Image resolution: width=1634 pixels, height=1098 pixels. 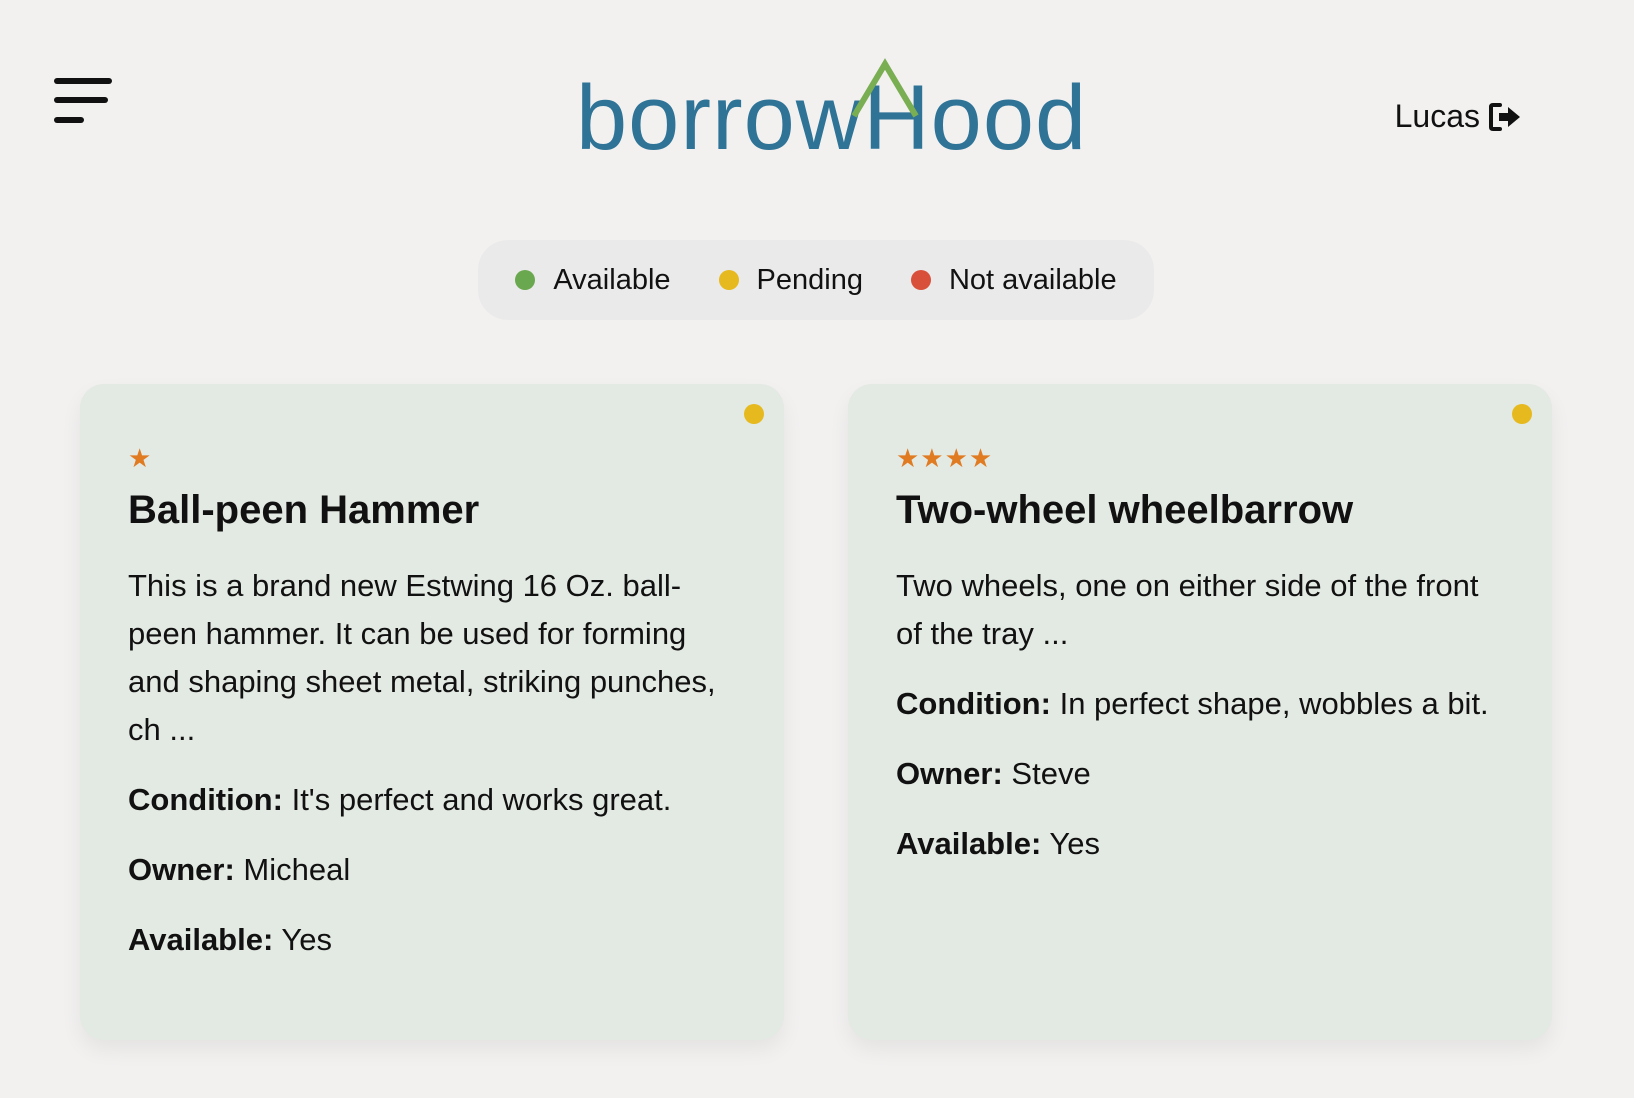 What do you see at coordinates (481, 799) in the screenshot?
I see `condition-value: It's perfect and works great.` at bounding box center [481, 799].